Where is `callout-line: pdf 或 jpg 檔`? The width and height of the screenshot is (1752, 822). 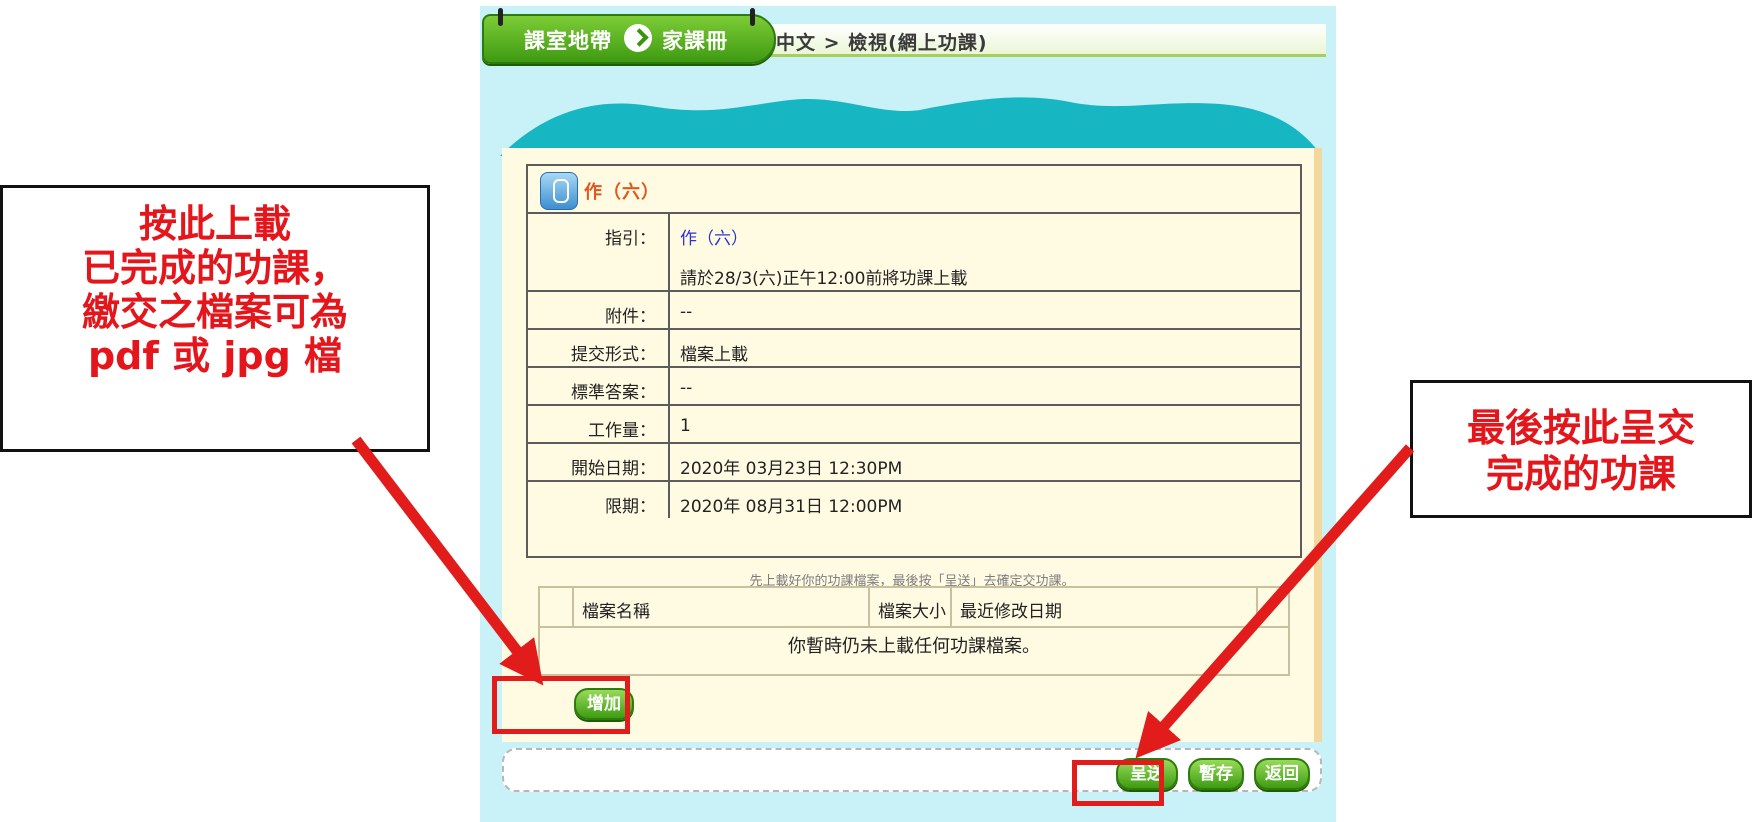 callout-line: pdf 或 jpg 檔 is located at coordinates (215, 356).